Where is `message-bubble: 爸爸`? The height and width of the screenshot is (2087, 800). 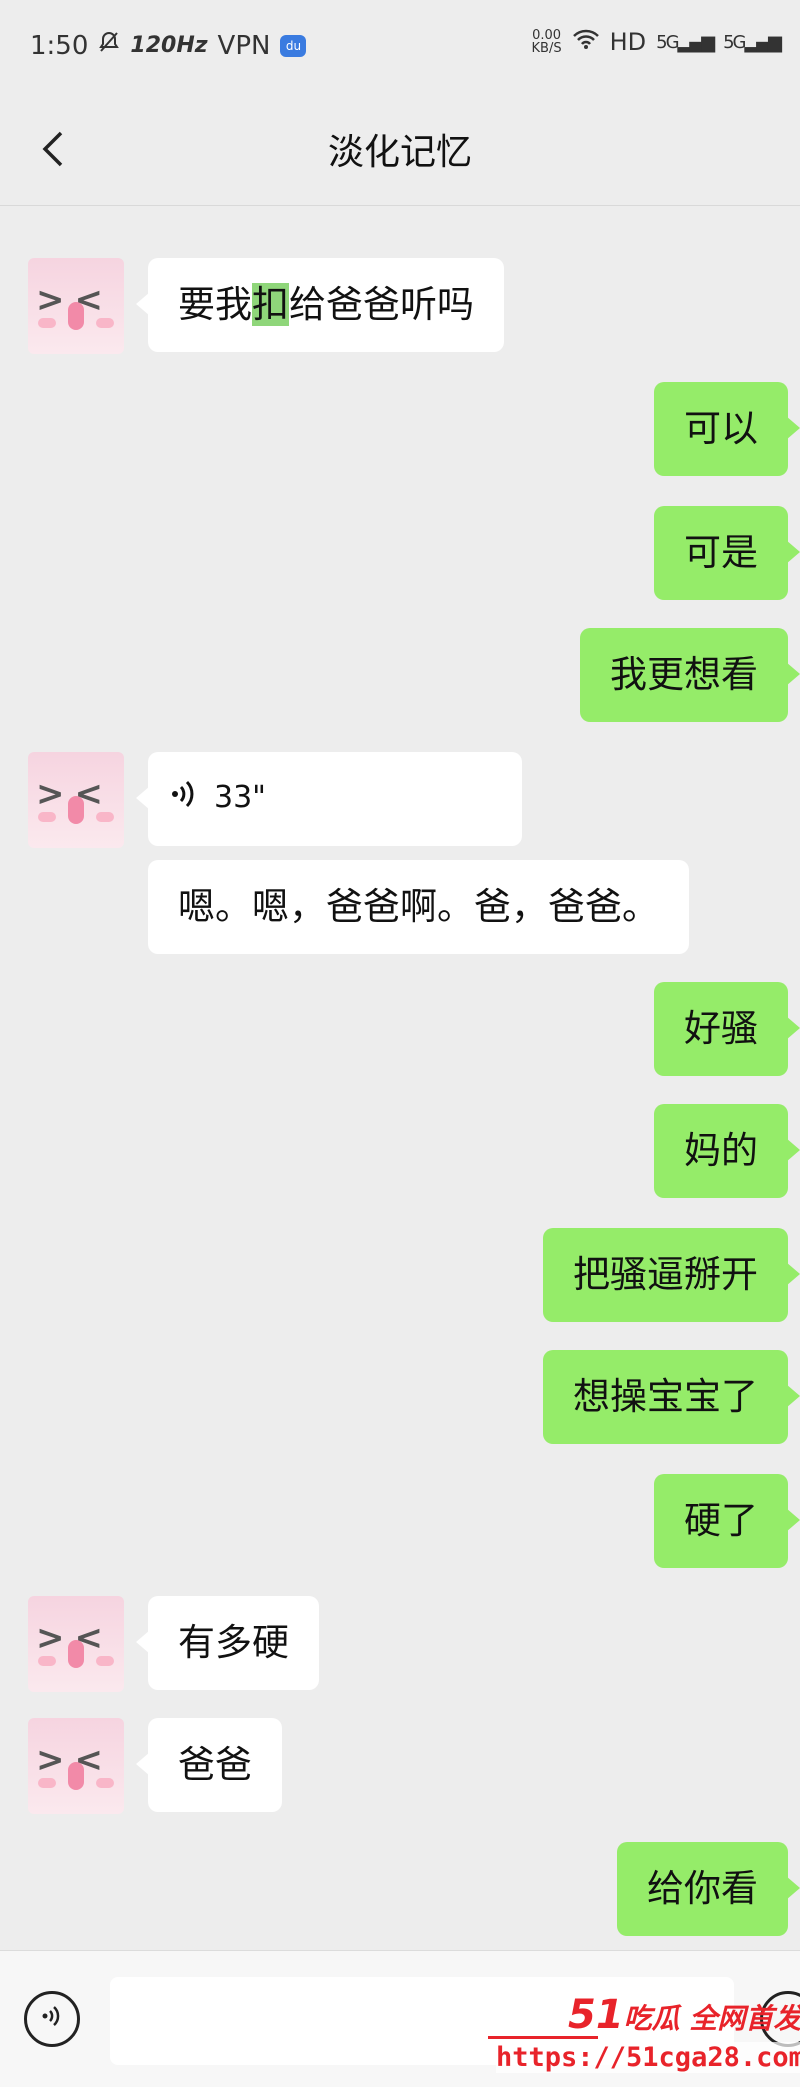
message-bubble: 爸爸 is located at coordinates (209, 1765).